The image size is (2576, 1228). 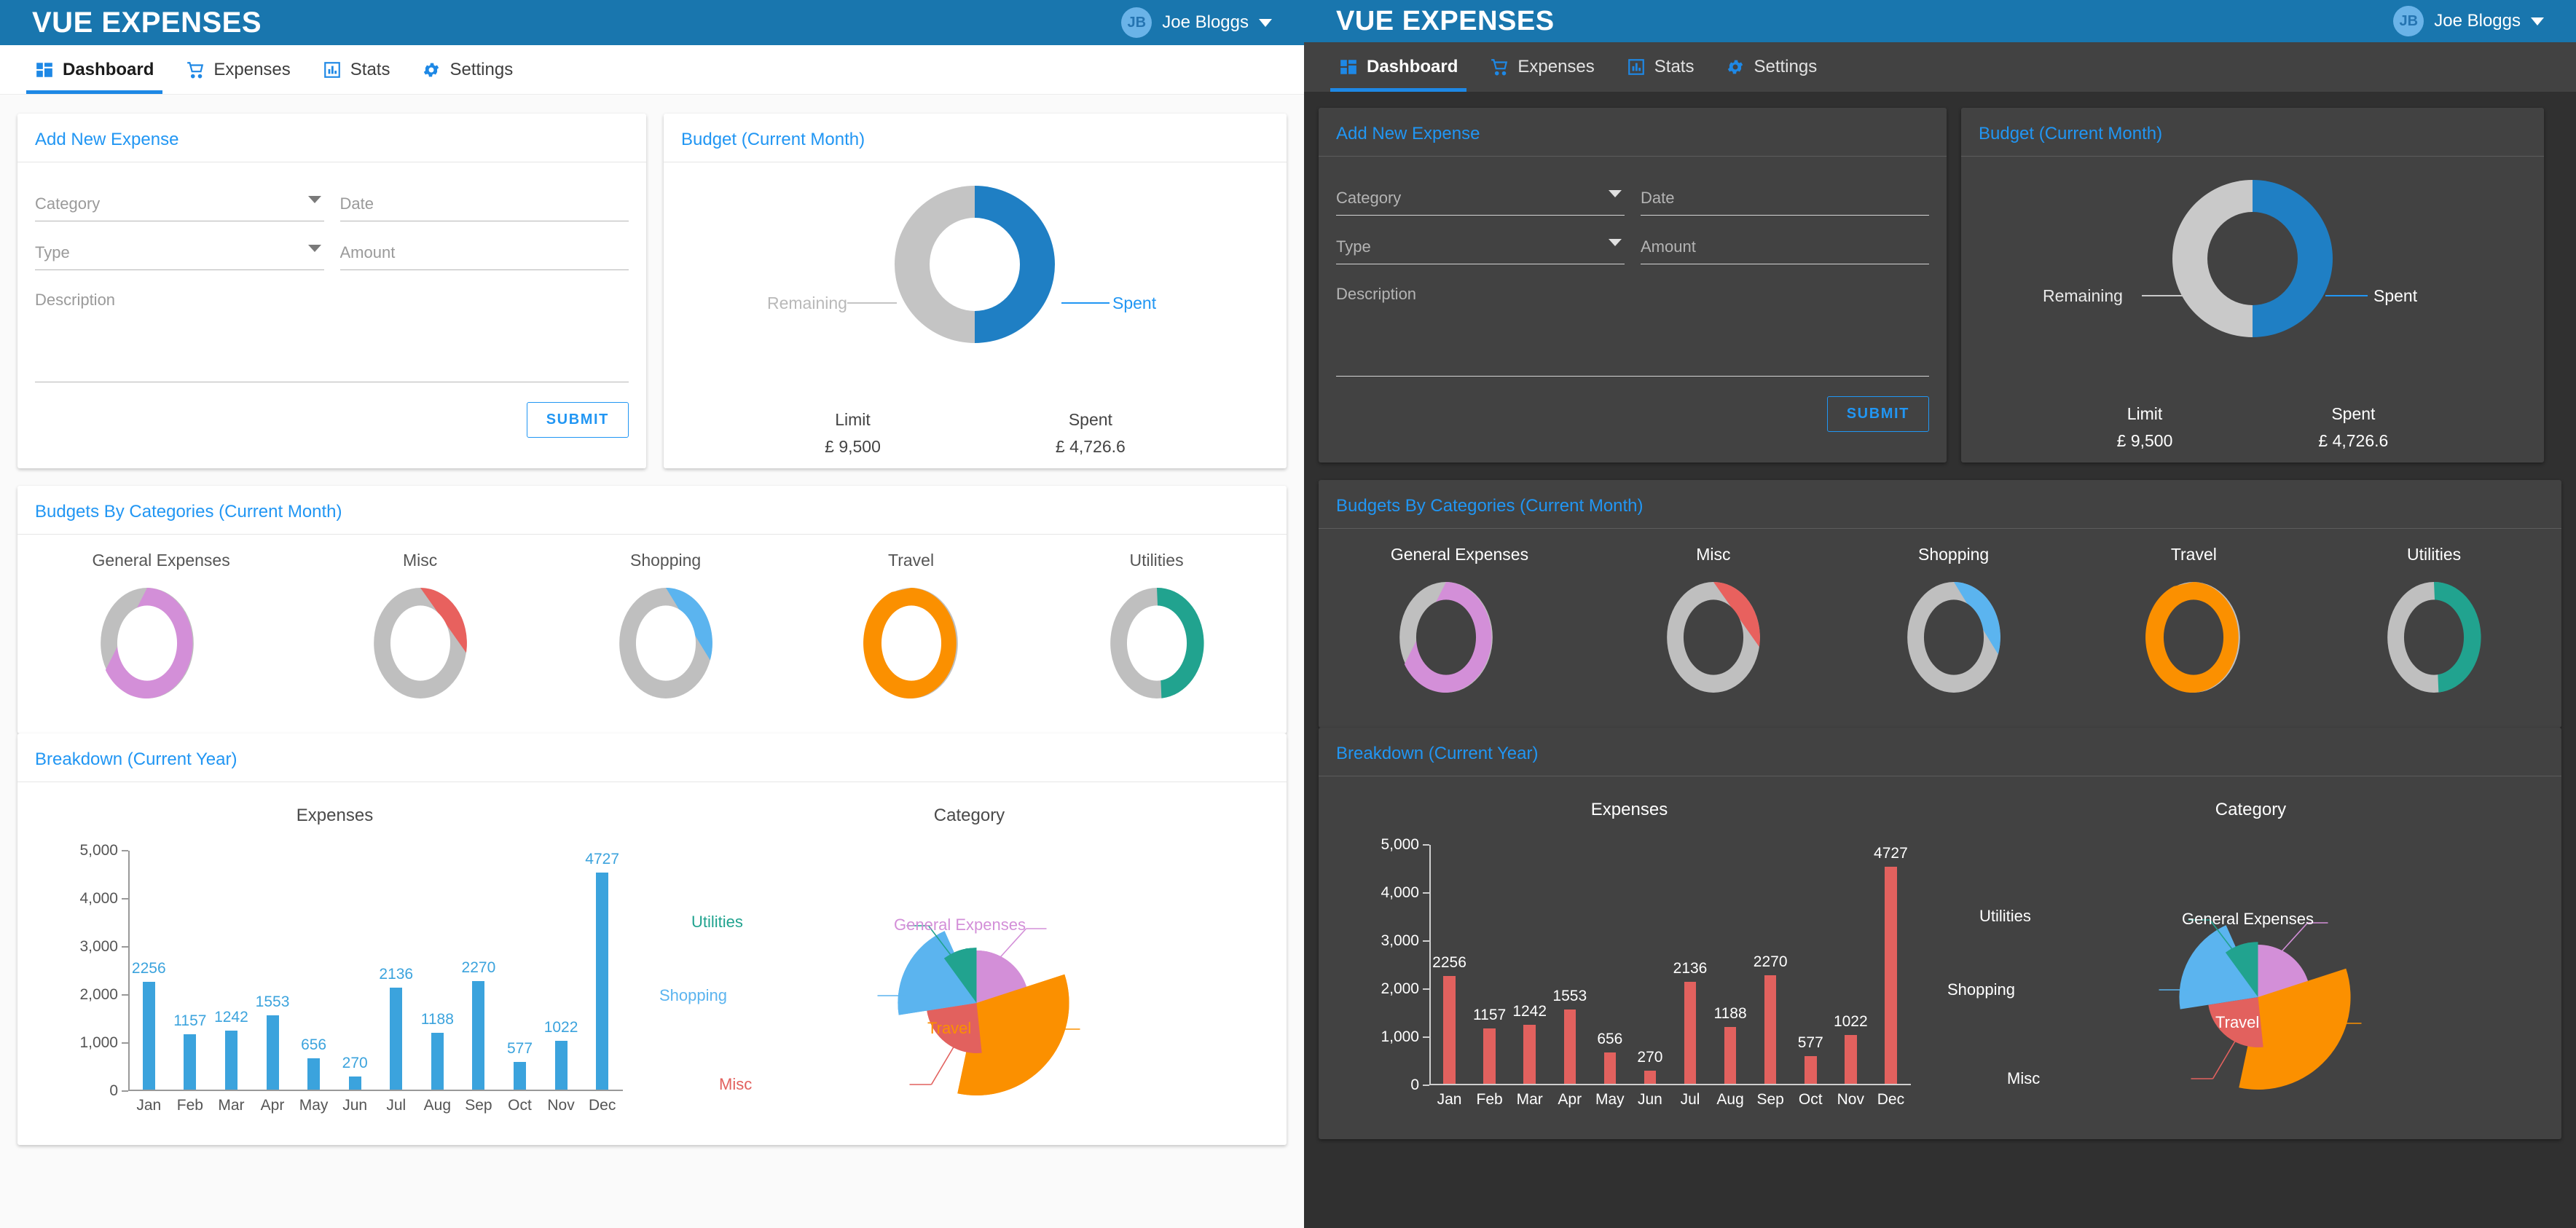 What do you see at coordinates (1632, 414) in the screenshot?
I see `form-actions: SUBMIT` at bounding box center [1632, 414].